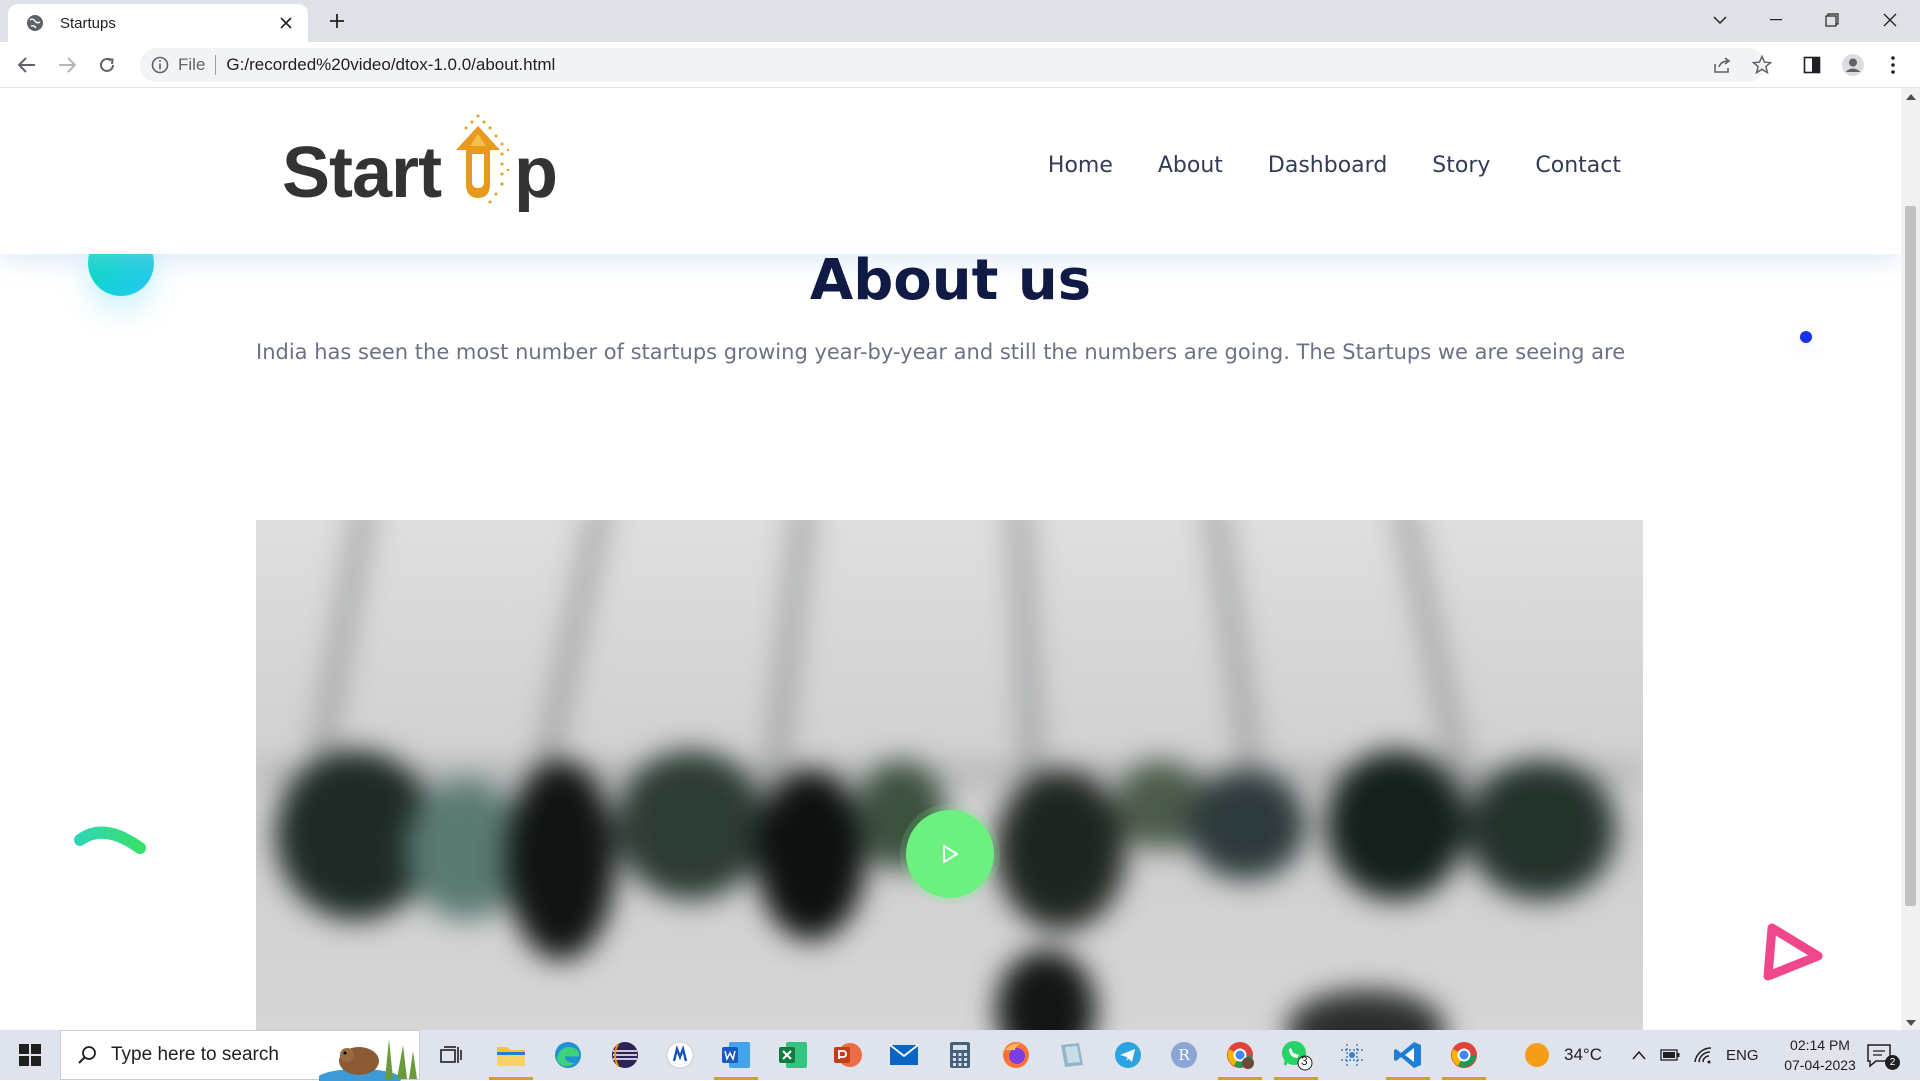  I want to click on app-icon-glass, so click(1072, 1055).